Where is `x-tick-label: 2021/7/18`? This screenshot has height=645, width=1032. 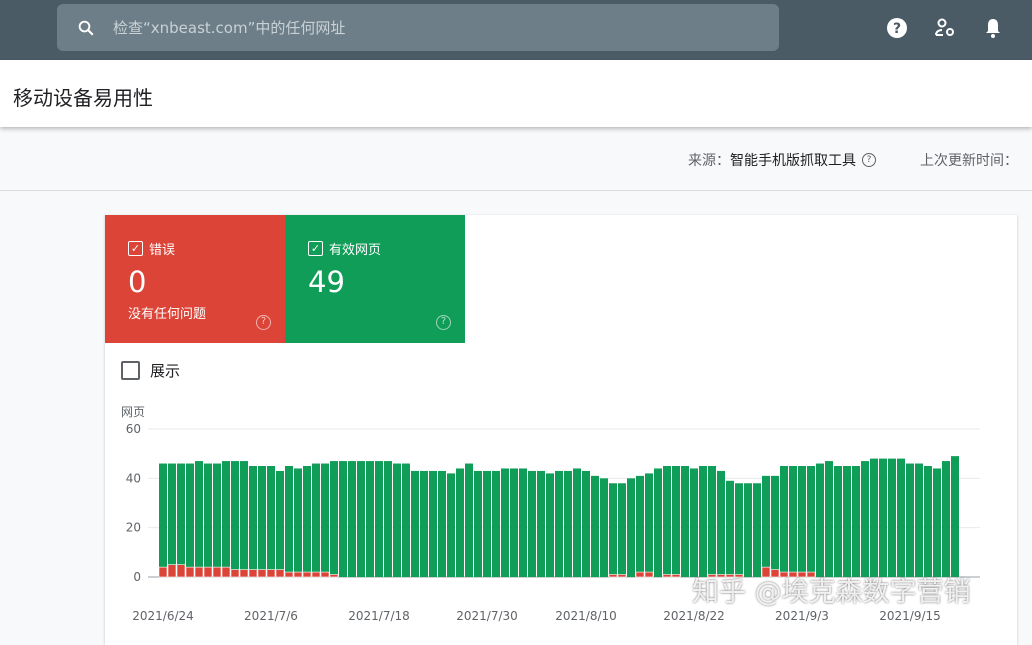
x-tick-label: 2021/7/18 is located at coordinates (379, 616).